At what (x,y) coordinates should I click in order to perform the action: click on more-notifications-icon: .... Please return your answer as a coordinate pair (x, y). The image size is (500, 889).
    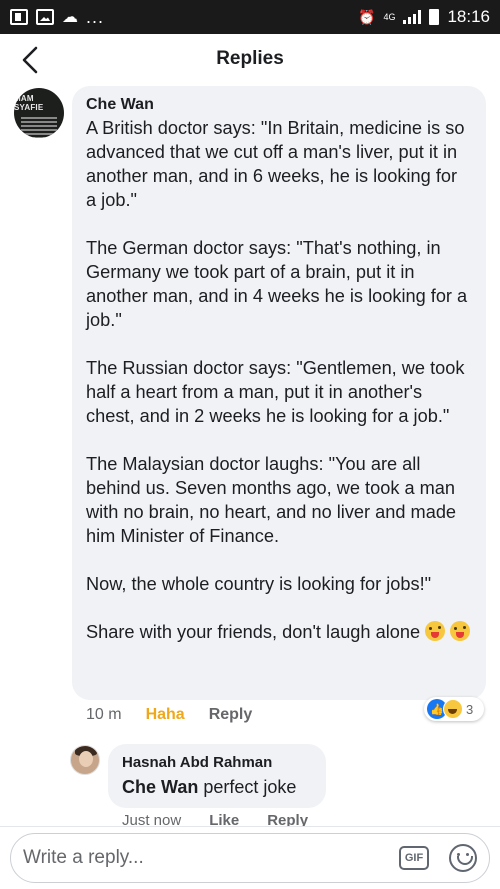
    Looking at the image, I should click on (95, 17).